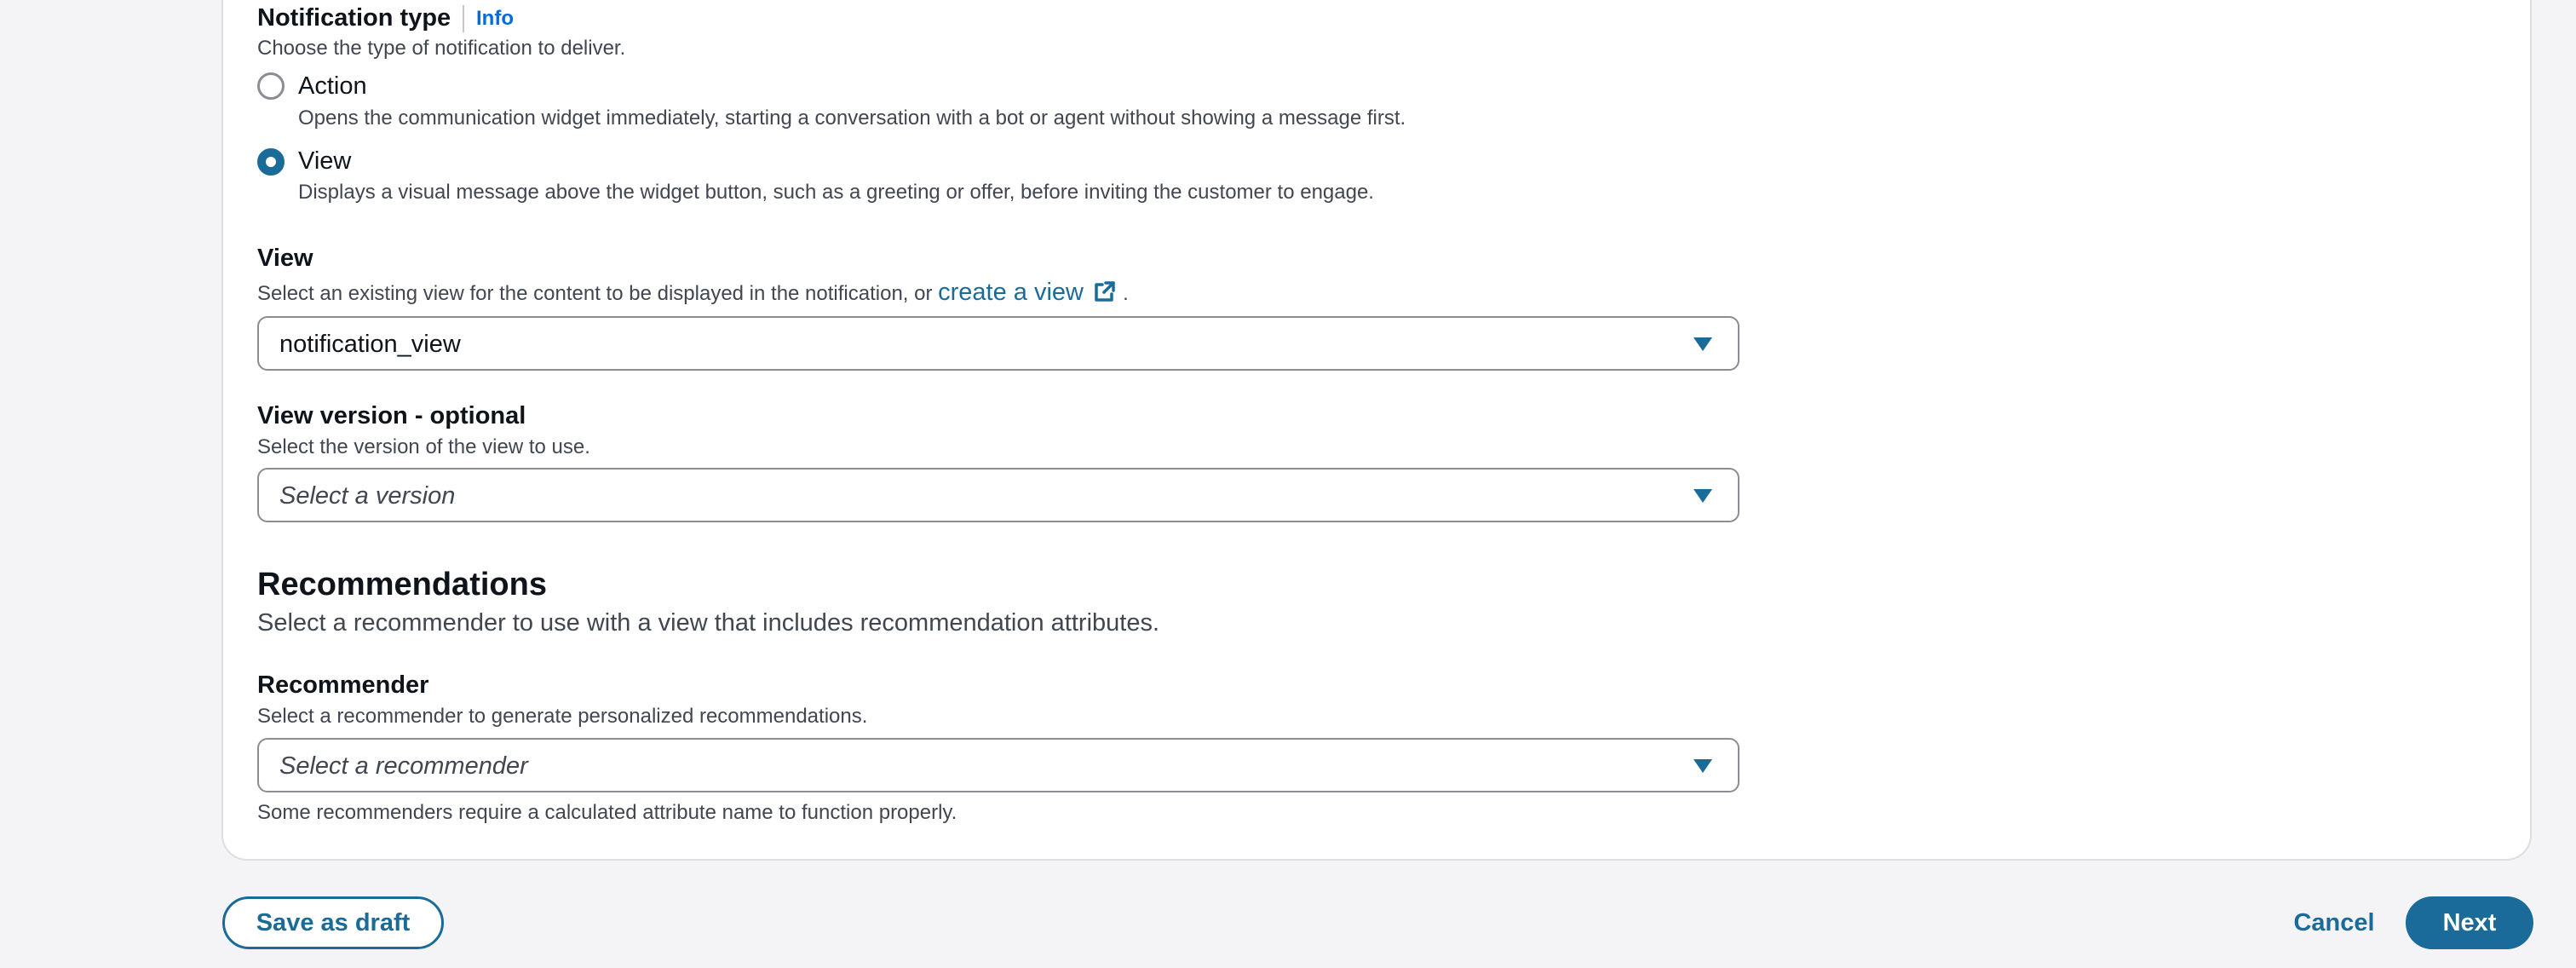 The image size is (2576, 968). What do you see at coordinates (998, 344) in the screenshot?
I see `view-select: notification_view` at bounding box center [998, 344].